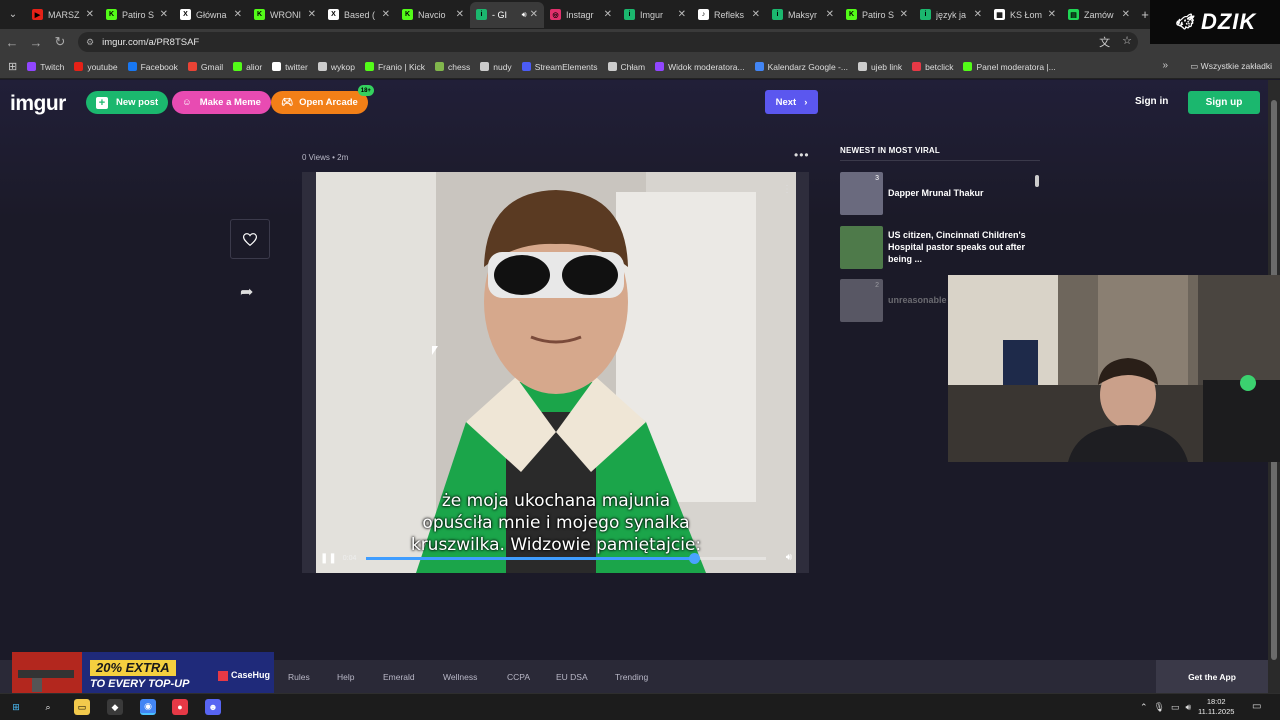 The width and height of the screenshot is (1280, 720). What do you see at coordinates (90, 42) in the screenshot?
I see `site-info-icon: ⚙` at bounding box center [90, 42].